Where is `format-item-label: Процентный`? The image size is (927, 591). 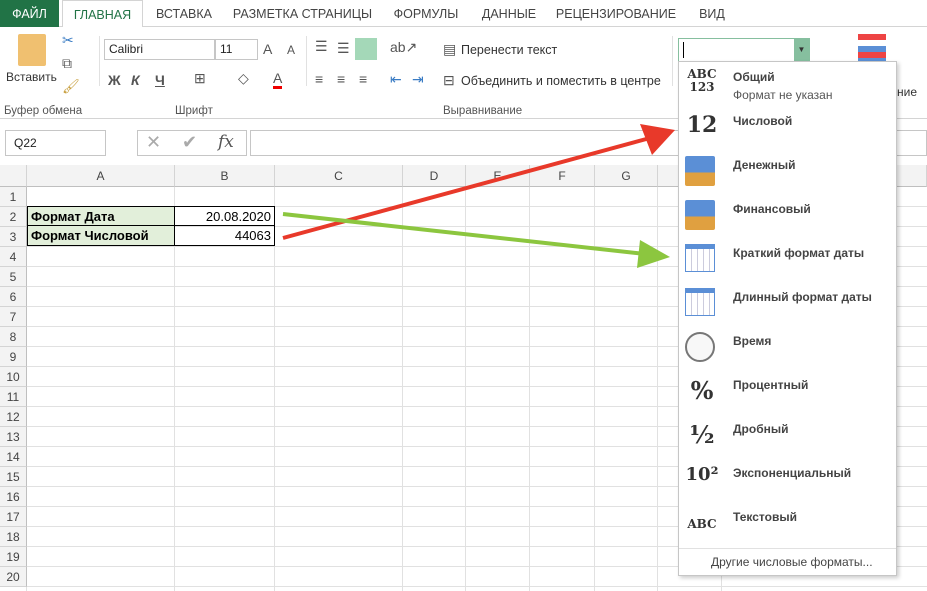
format-item-label: Процентный is located at coordinates (771, 385).